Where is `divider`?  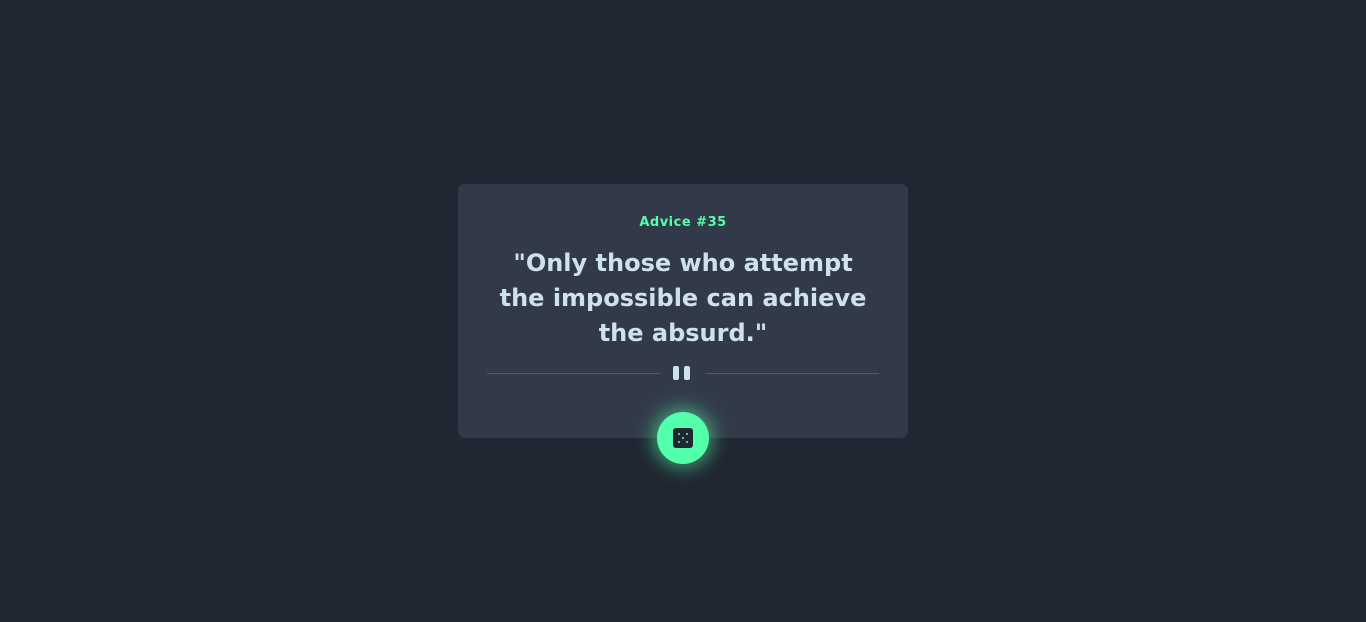
divider is located at coordinates (683, 373).